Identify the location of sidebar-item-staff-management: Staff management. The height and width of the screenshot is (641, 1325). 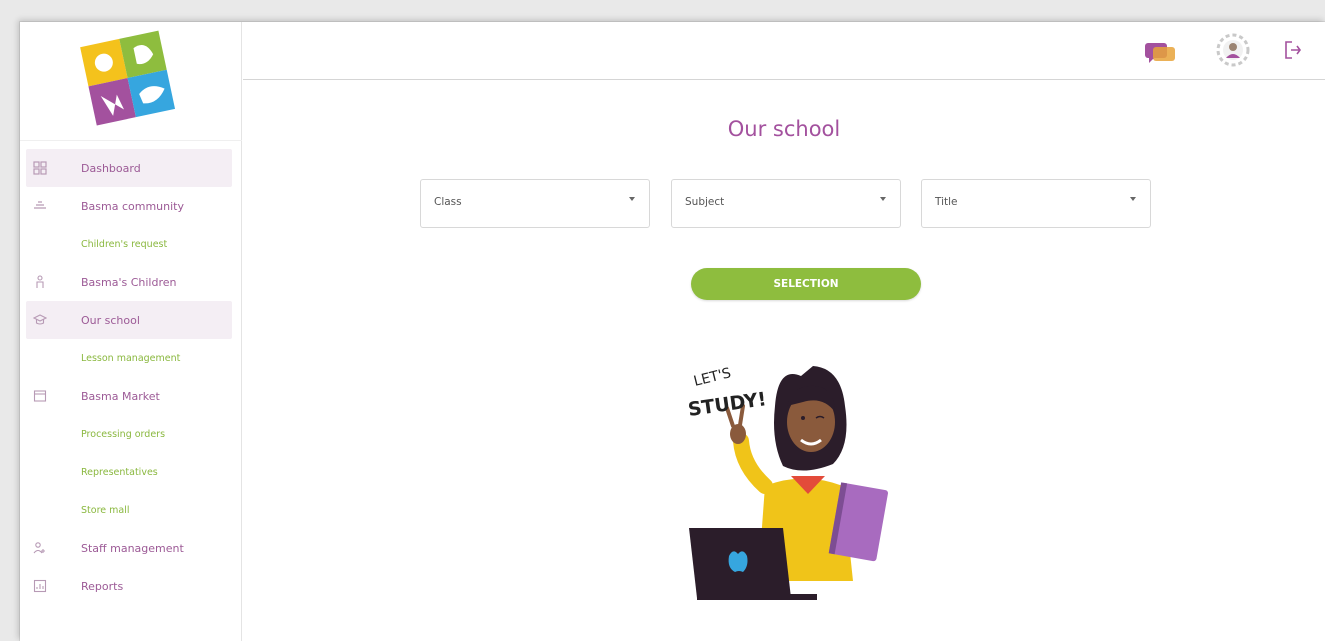
(129, 548).